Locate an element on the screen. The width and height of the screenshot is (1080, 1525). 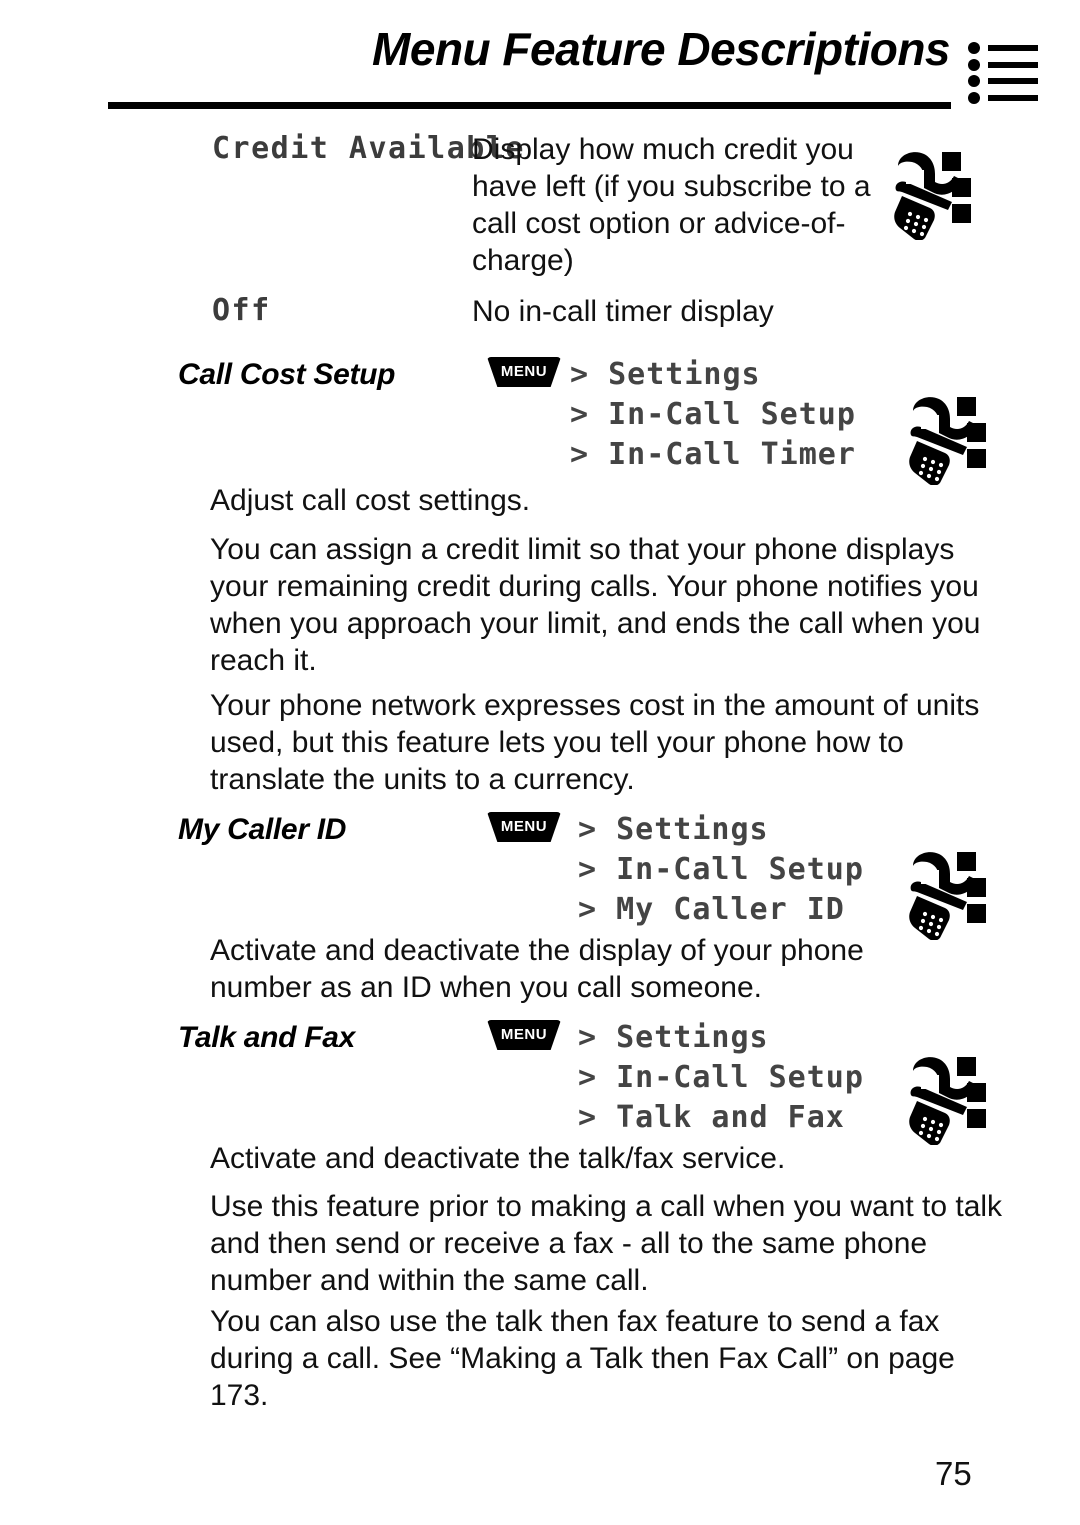
menu-path-step: > My Caller ID is located at coordinates (711, 909).